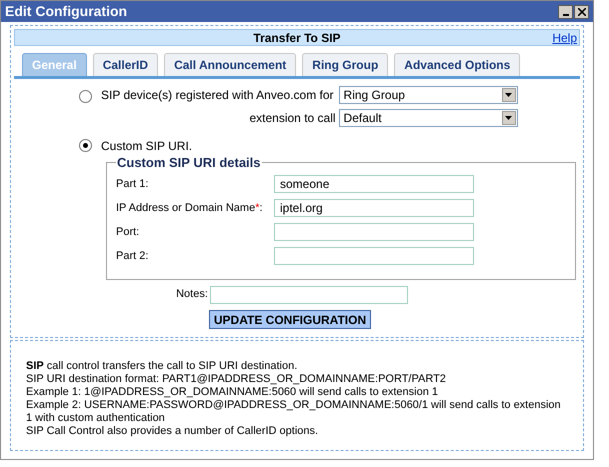 This screenshot has height=467, width=609. Describe the element at coordinates (428, 118) in the screenshot. I see `dropdown: Default` at that location.